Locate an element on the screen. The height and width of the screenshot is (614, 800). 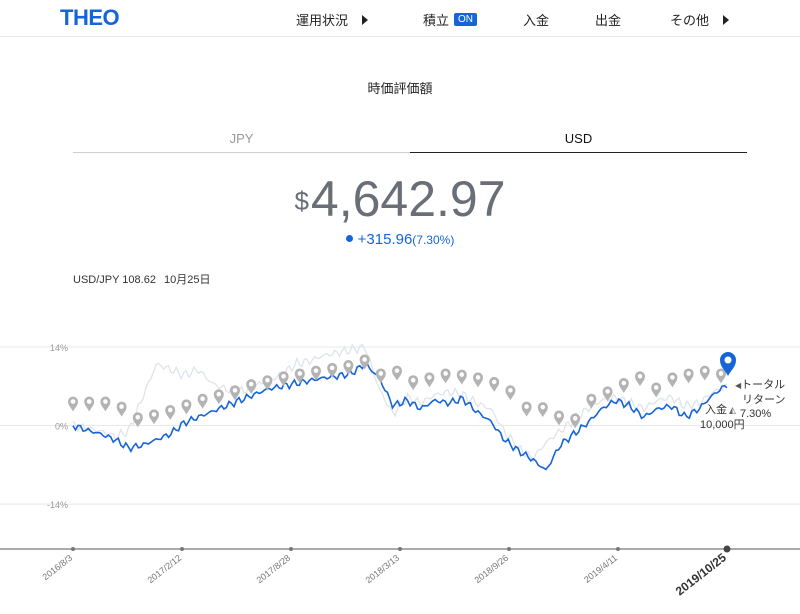
total-return-label-line1: トータル is located at coordinates (763, 385).